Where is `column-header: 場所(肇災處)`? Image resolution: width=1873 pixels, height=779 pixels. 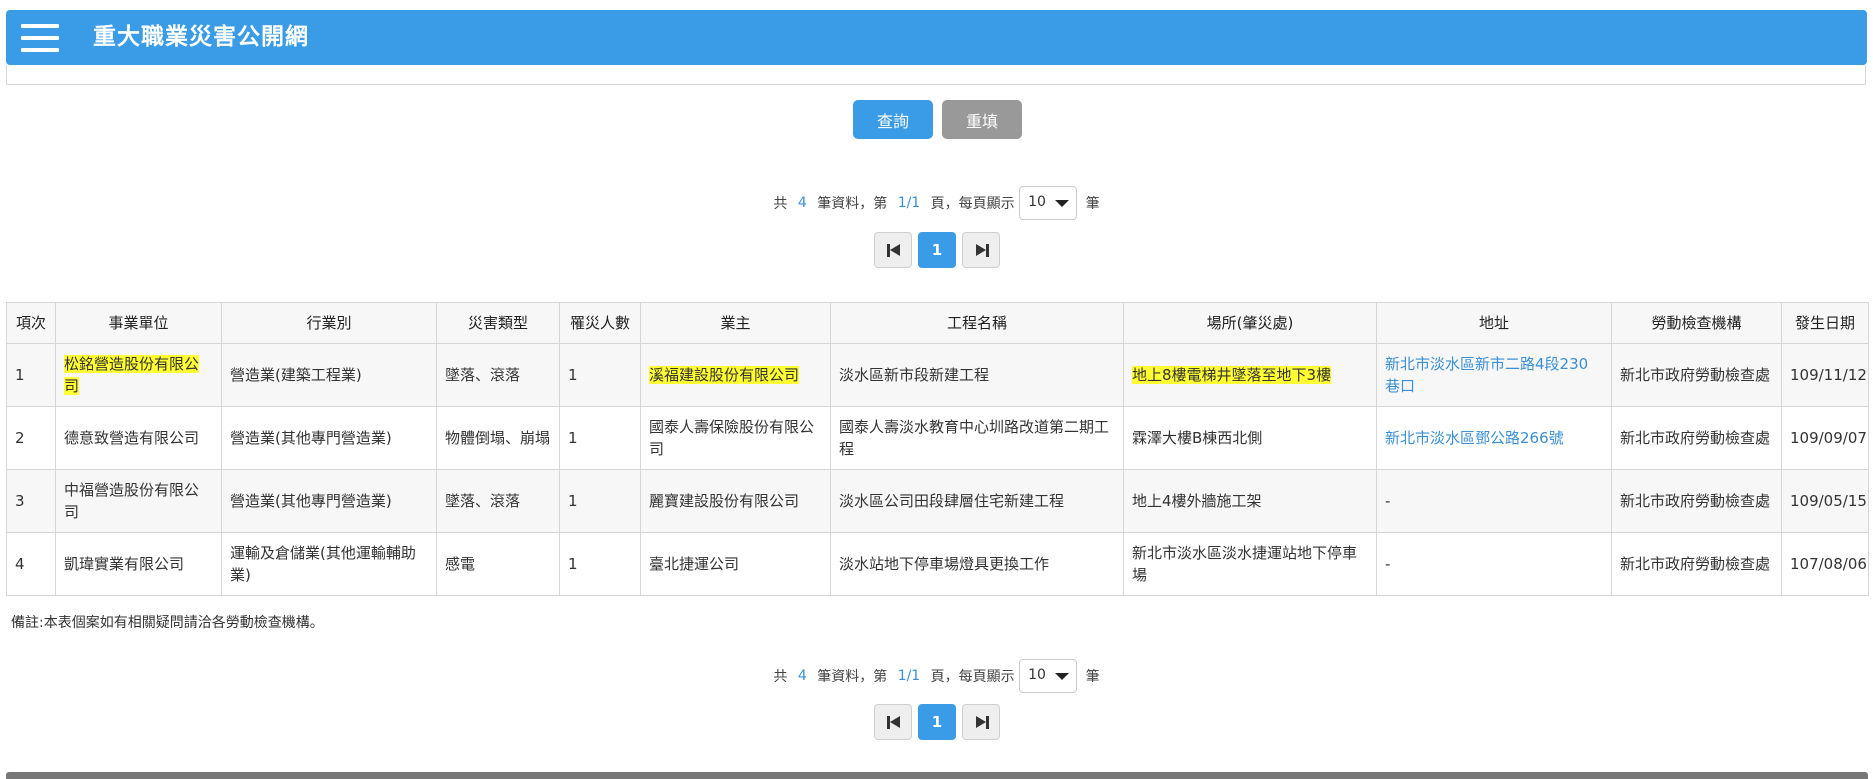 column-header: 場所(肇災處) is located at coordinates (1250, 323).